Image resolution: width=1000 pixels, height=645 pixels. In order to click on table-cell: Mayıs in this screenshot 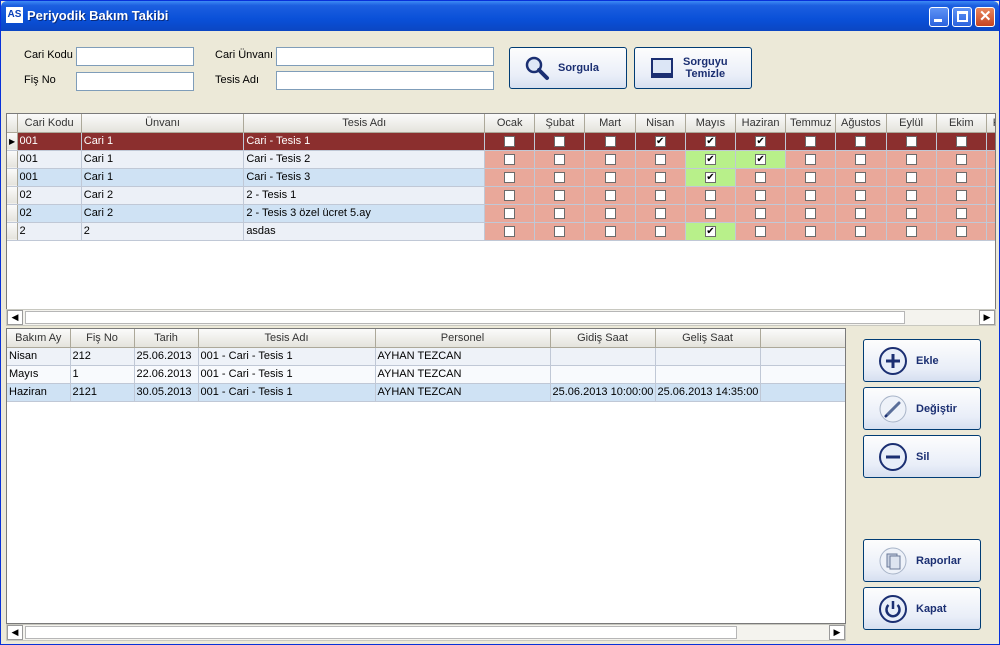, I will do `click(39, 374)`.